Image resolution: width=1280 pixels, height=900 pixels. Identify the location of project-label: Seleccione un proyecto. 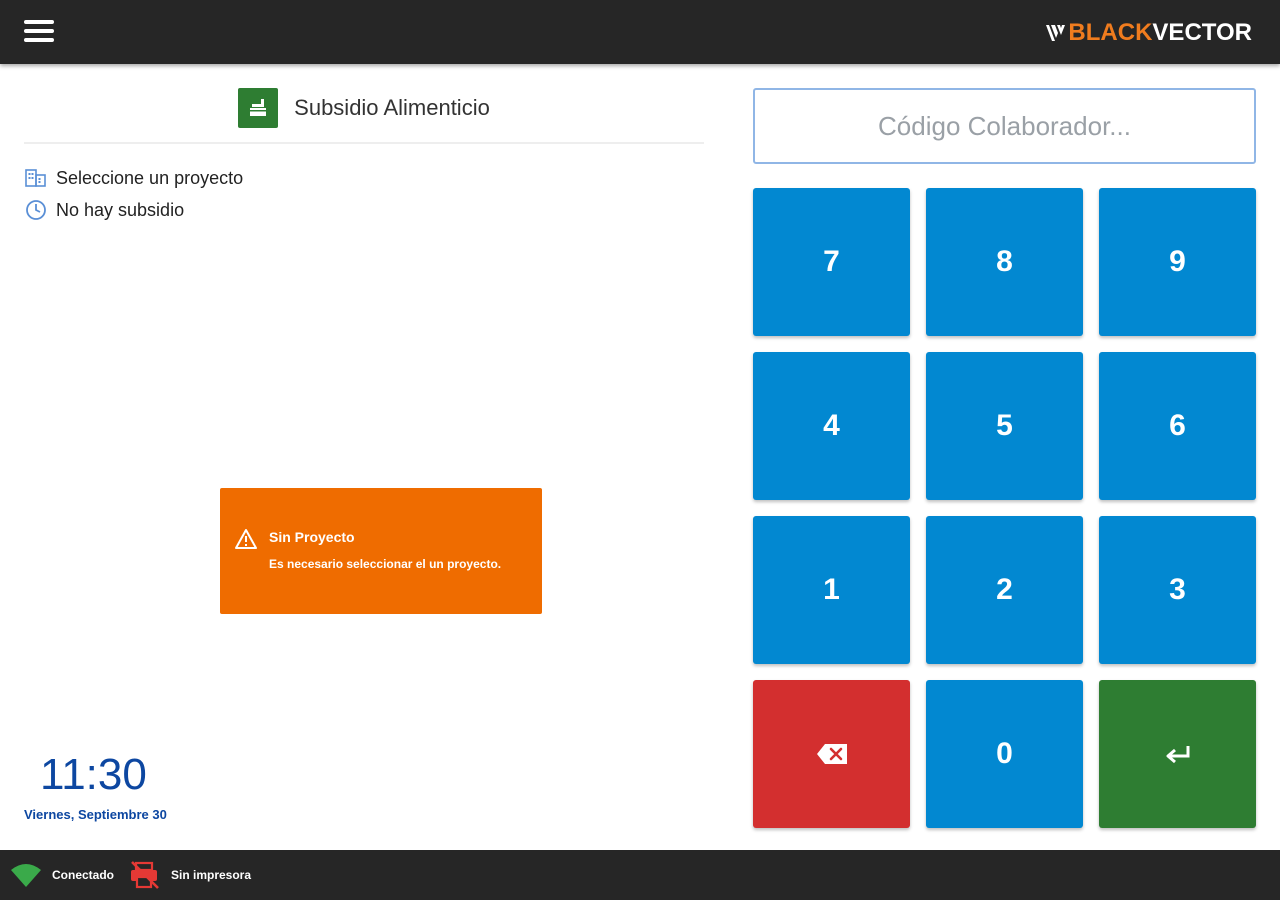
(150, 177).